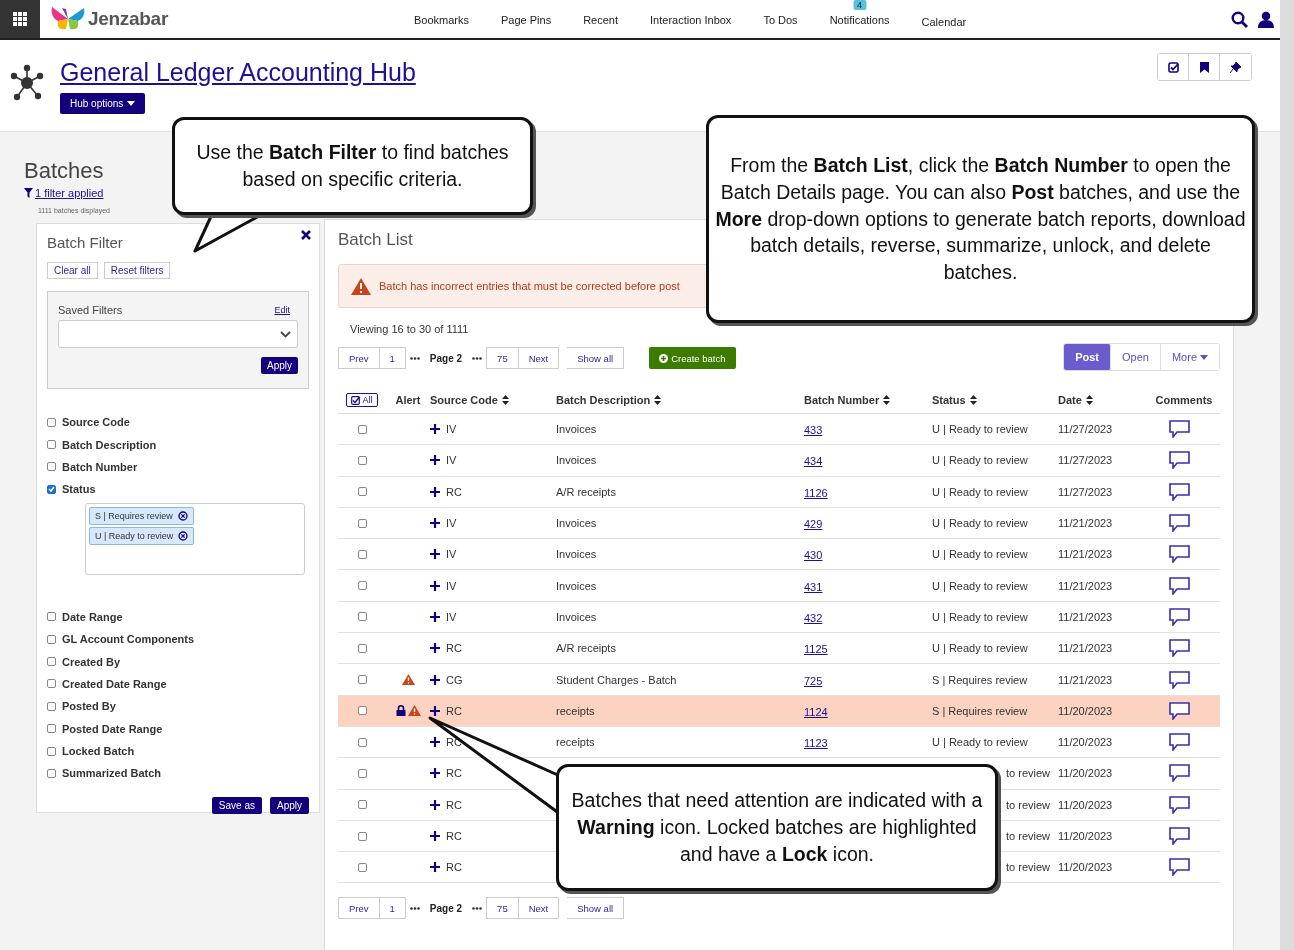  Describe the element at coordinates (813, 461) in the screenshot. I see `batch-number-link: 434` at that location.